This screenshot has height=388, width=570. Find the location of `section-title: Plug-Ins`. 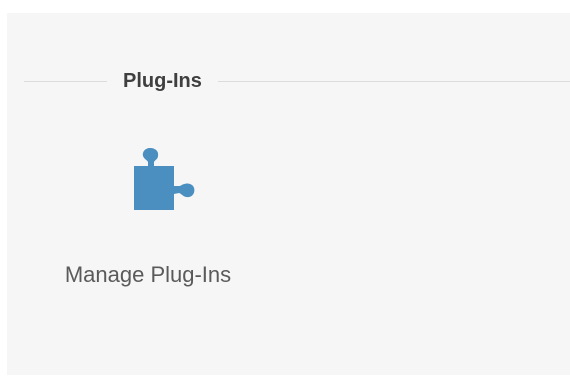

section-title: Plug-Ins is located at coordinates (162, 81).